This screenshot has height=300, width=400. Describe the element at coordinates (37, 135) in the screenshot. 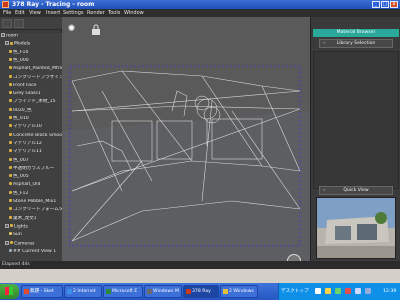

I see `tree-item-label: Concrete Block Smoo` at that location.